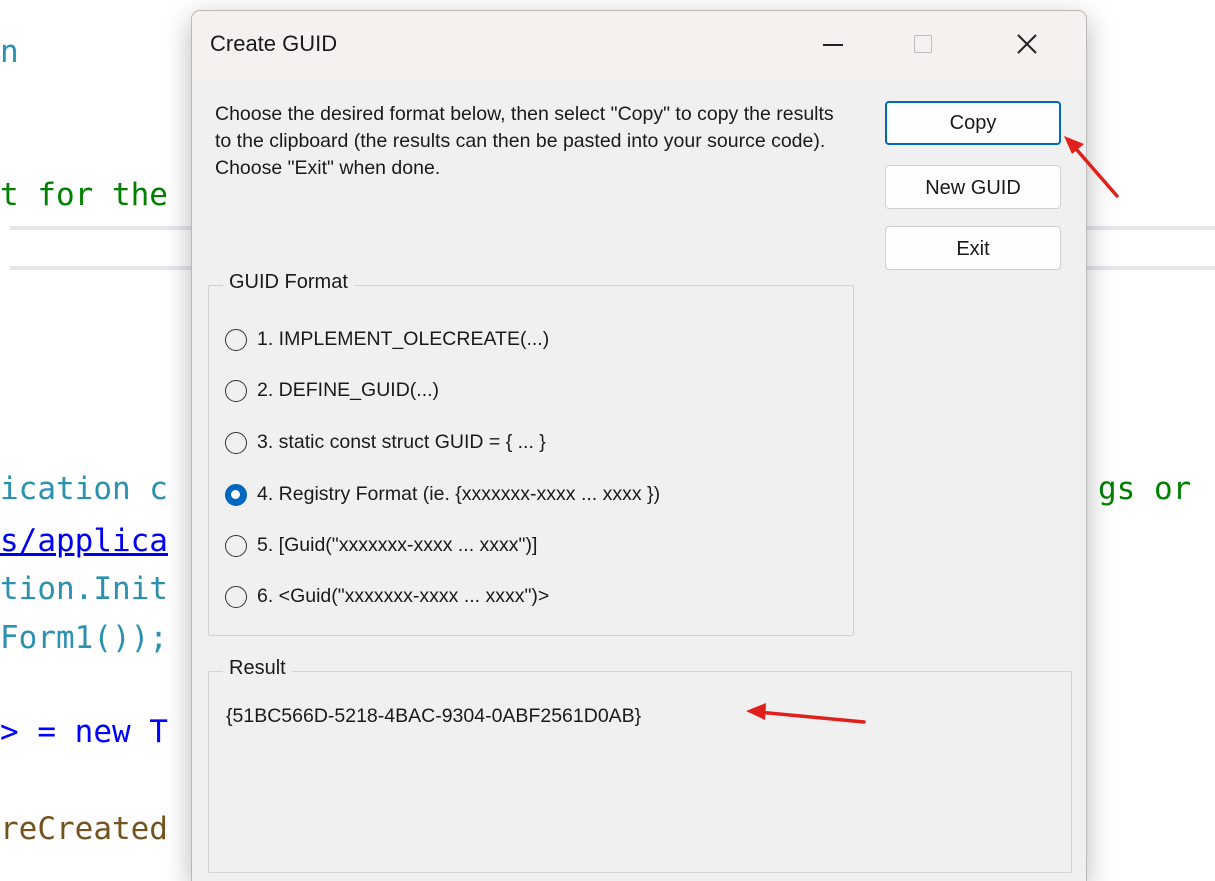 This screenshot has height=881, width=1215. I want to click on format-option-label: 5. [Guid("xxxxxxx-xxxx ... xxxx")], so click(397, 545).